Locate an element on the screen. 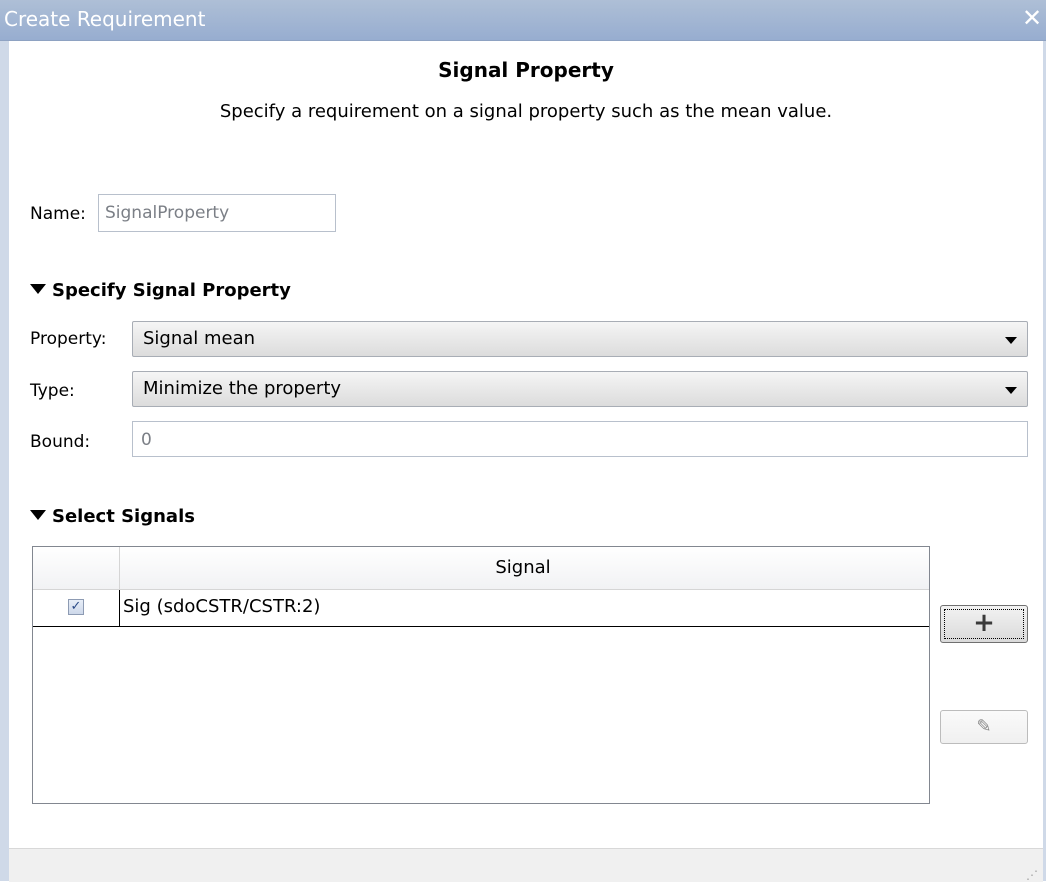 The width and height of the screenshot is (1046, 882). window-frame-left is located at coordinates (4, 461).